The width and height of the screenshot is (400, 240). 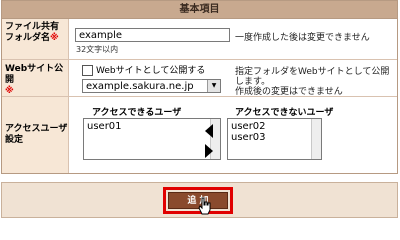 What do you see at coordinates (312, 77) in the screenshot?
I see `web-publish-remark-line1: 指定フォルダをWebサイトとして公開します。` at bounding box center [312, 77].